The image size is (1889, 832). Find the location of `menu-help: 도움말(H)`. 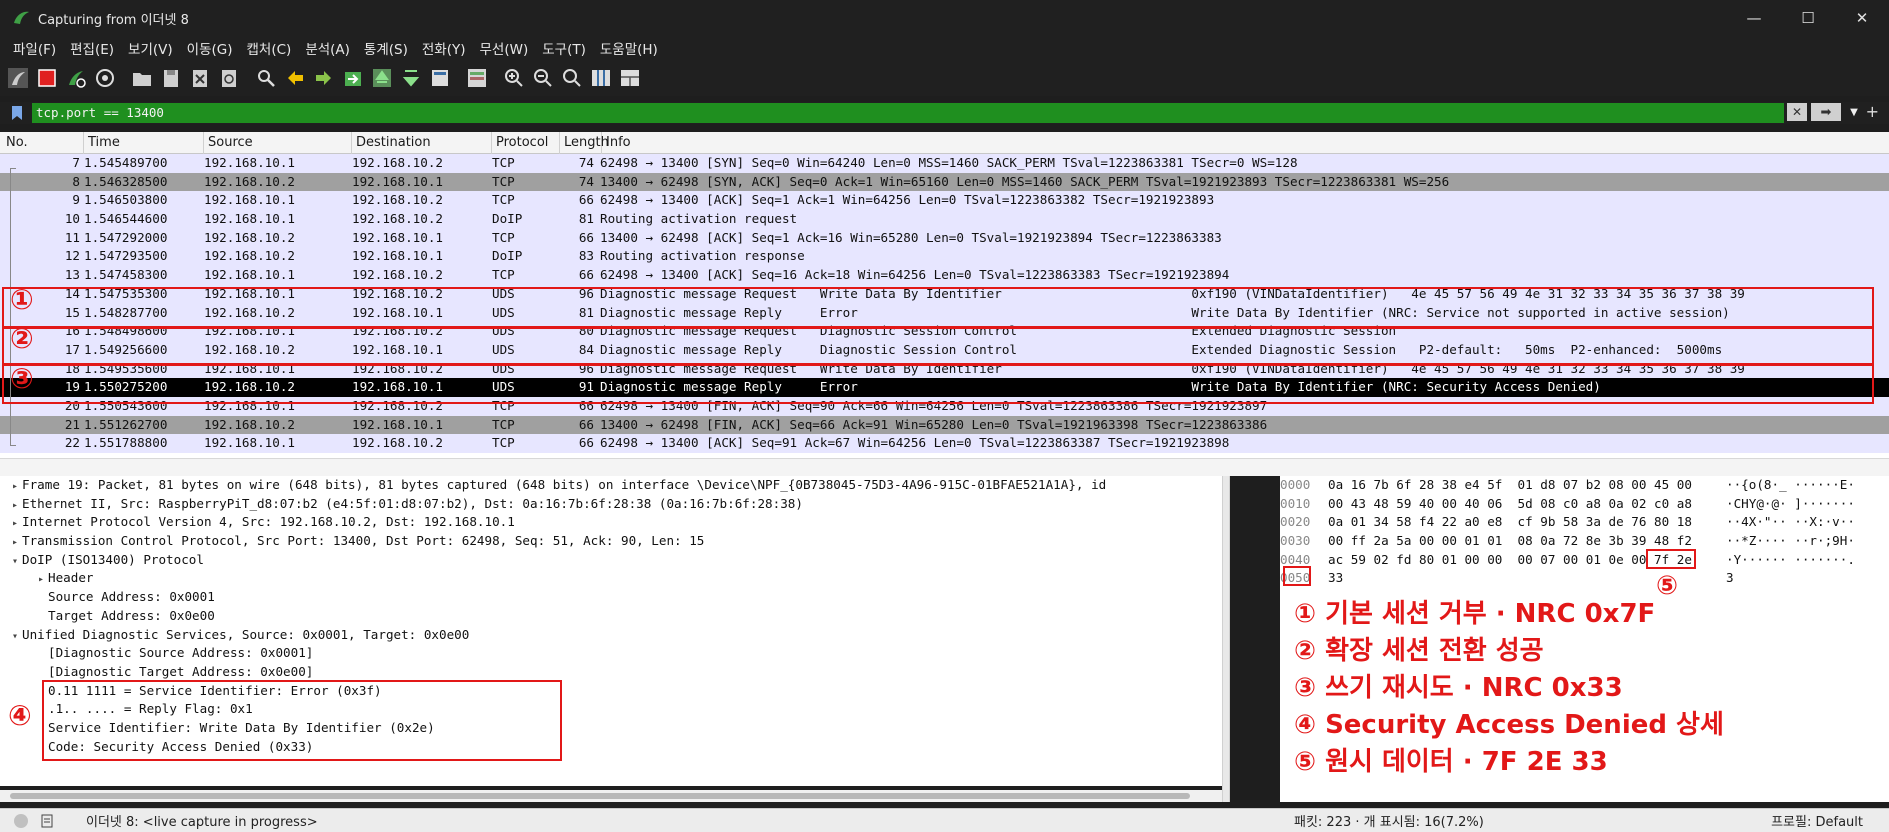

menu-help: 도움말(H) is located at coordinates (629, 48).